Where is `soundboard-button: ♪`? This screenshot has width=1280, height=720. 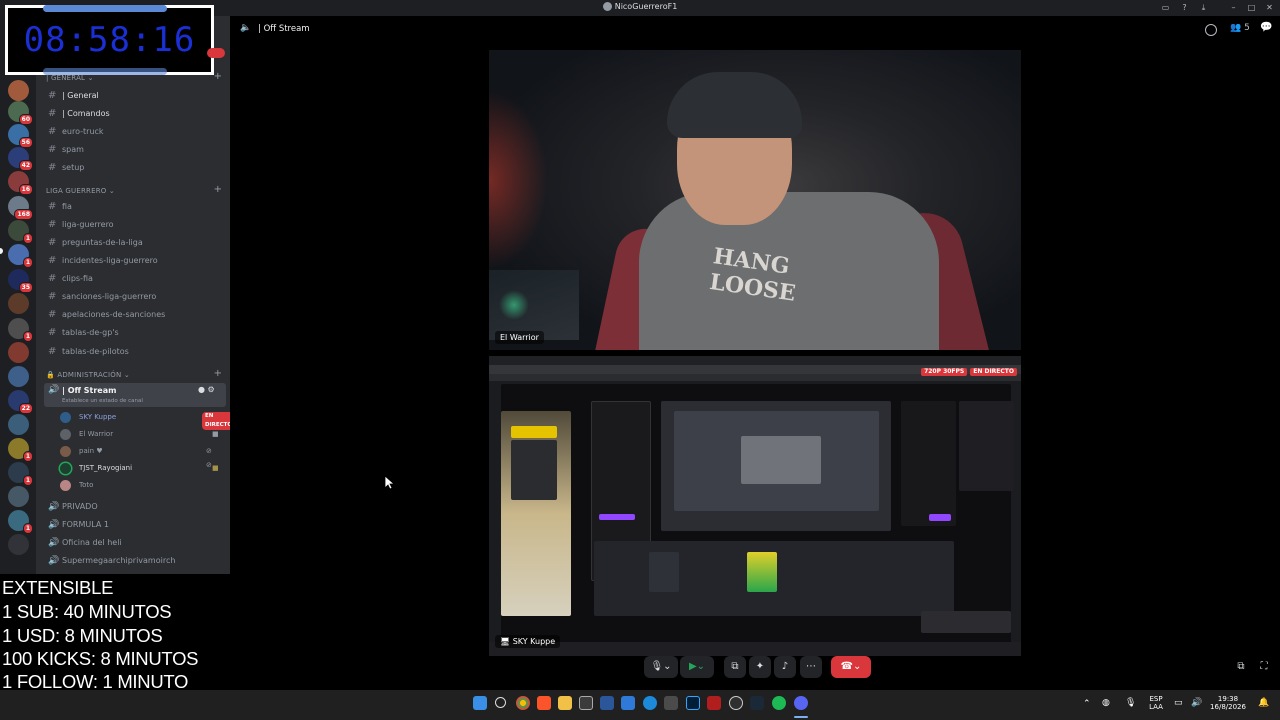 soundboard-button: ♪ is located at coordinates (785, 667).